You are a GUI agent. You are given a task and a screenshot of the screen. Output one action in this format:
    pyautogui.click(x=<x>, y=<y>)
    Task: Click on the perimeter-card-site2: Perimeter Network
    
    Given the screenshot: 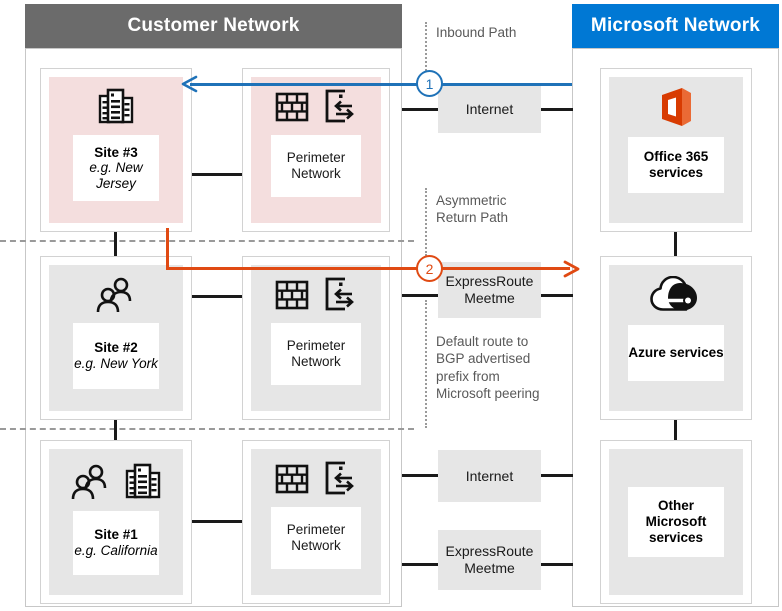 What is the action you would take?
    pyautogui.click(x=316, y=338)
    